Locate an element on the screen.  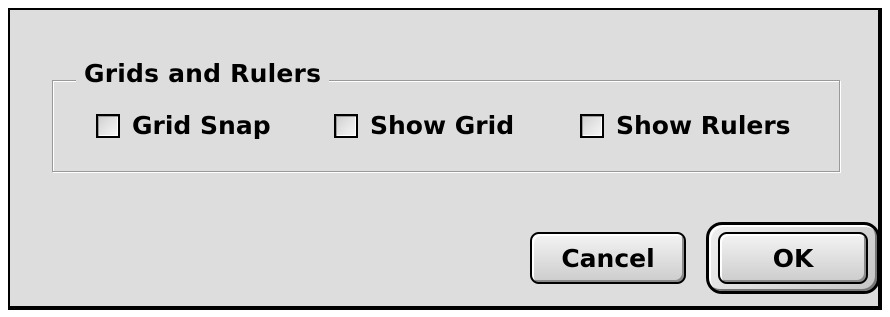
show-grid-checkbox-box is located at coordinates (346, 126).